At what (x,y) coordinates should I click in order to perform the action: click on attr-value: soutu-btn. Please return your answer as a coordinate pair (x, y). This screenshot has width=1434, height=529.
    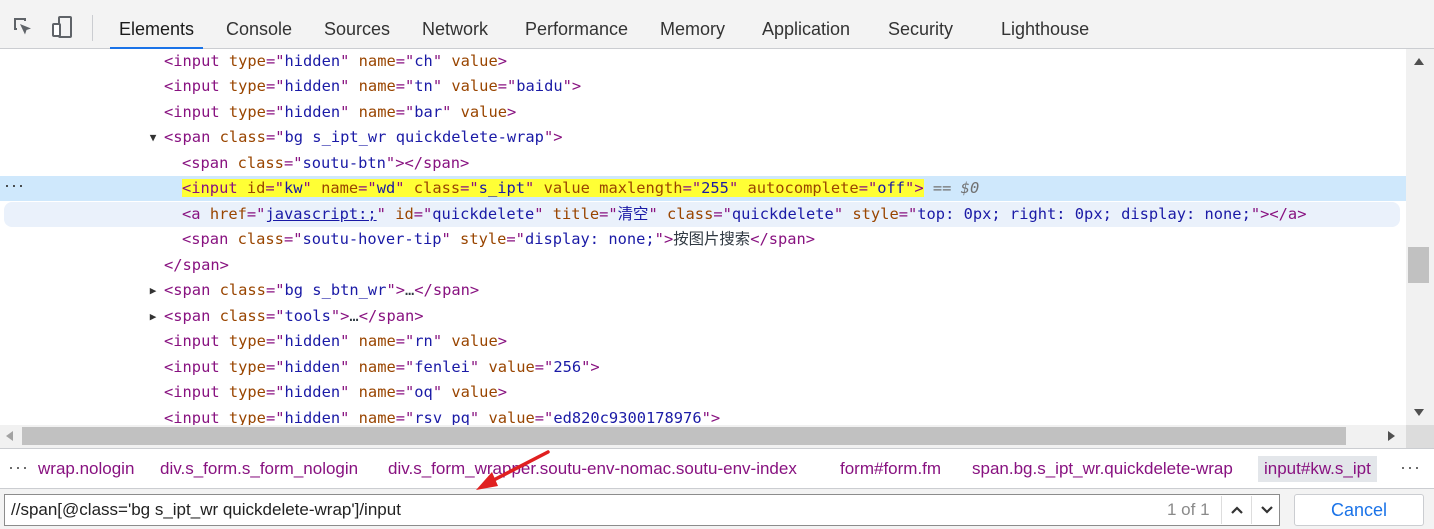
    Looking at the image, I should click on (344, 163).